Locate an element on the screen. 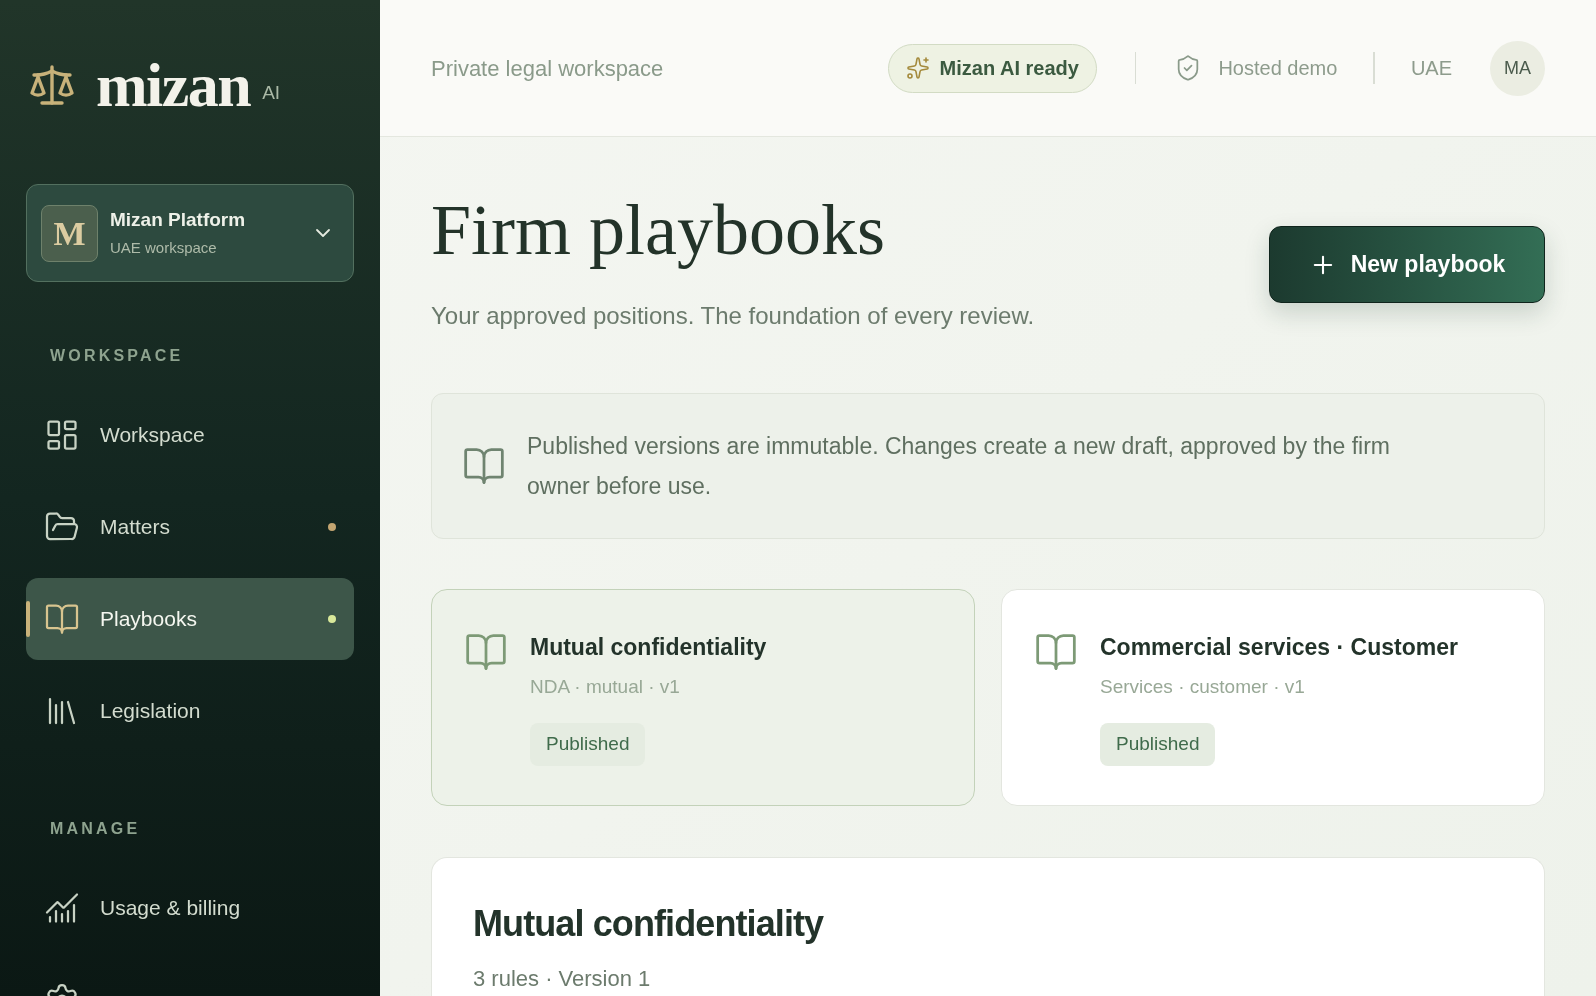 The width and height of the screenshot is (1596, 996). brand-suffix: AI is located at coordinates (271, 93).